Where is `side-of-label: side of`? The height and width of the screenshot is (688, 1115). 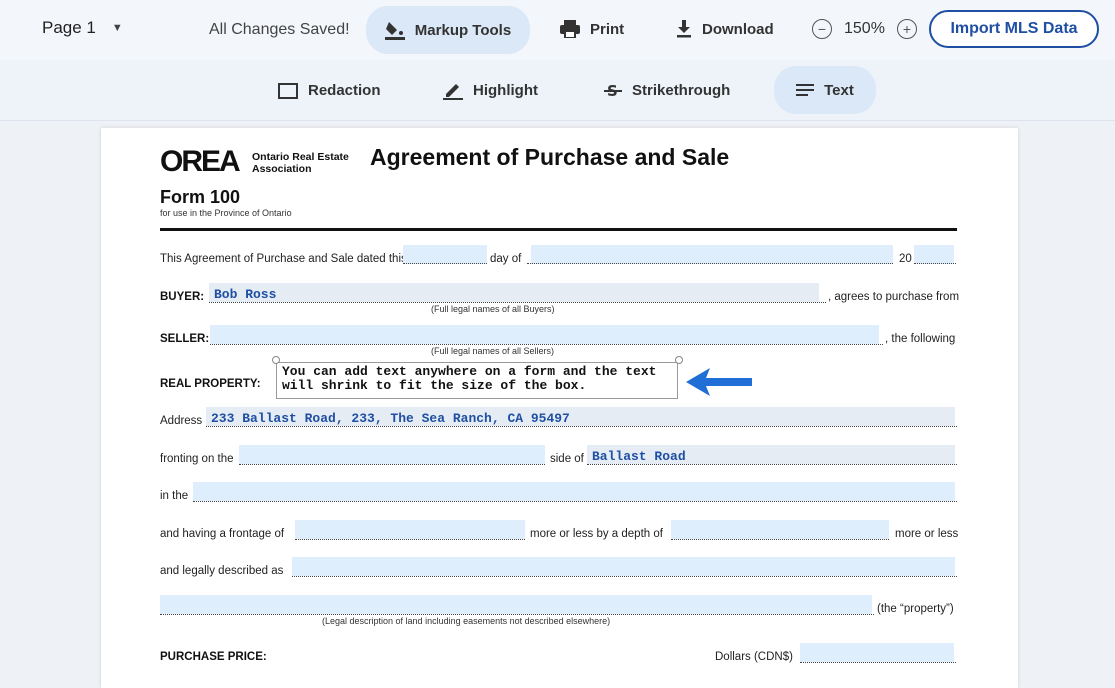
side-of-label: side of is located at coordinates (567, 459).